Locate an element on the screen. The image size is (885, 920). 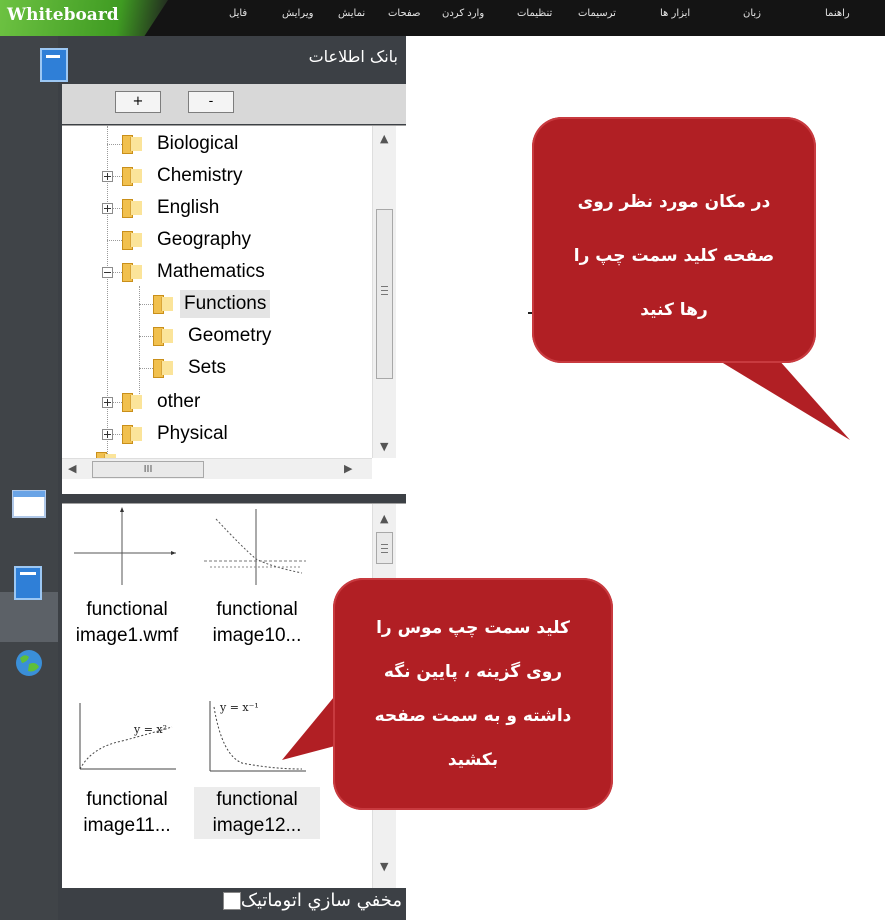
callout-line: بکشید is located at coordinates (473, 760).